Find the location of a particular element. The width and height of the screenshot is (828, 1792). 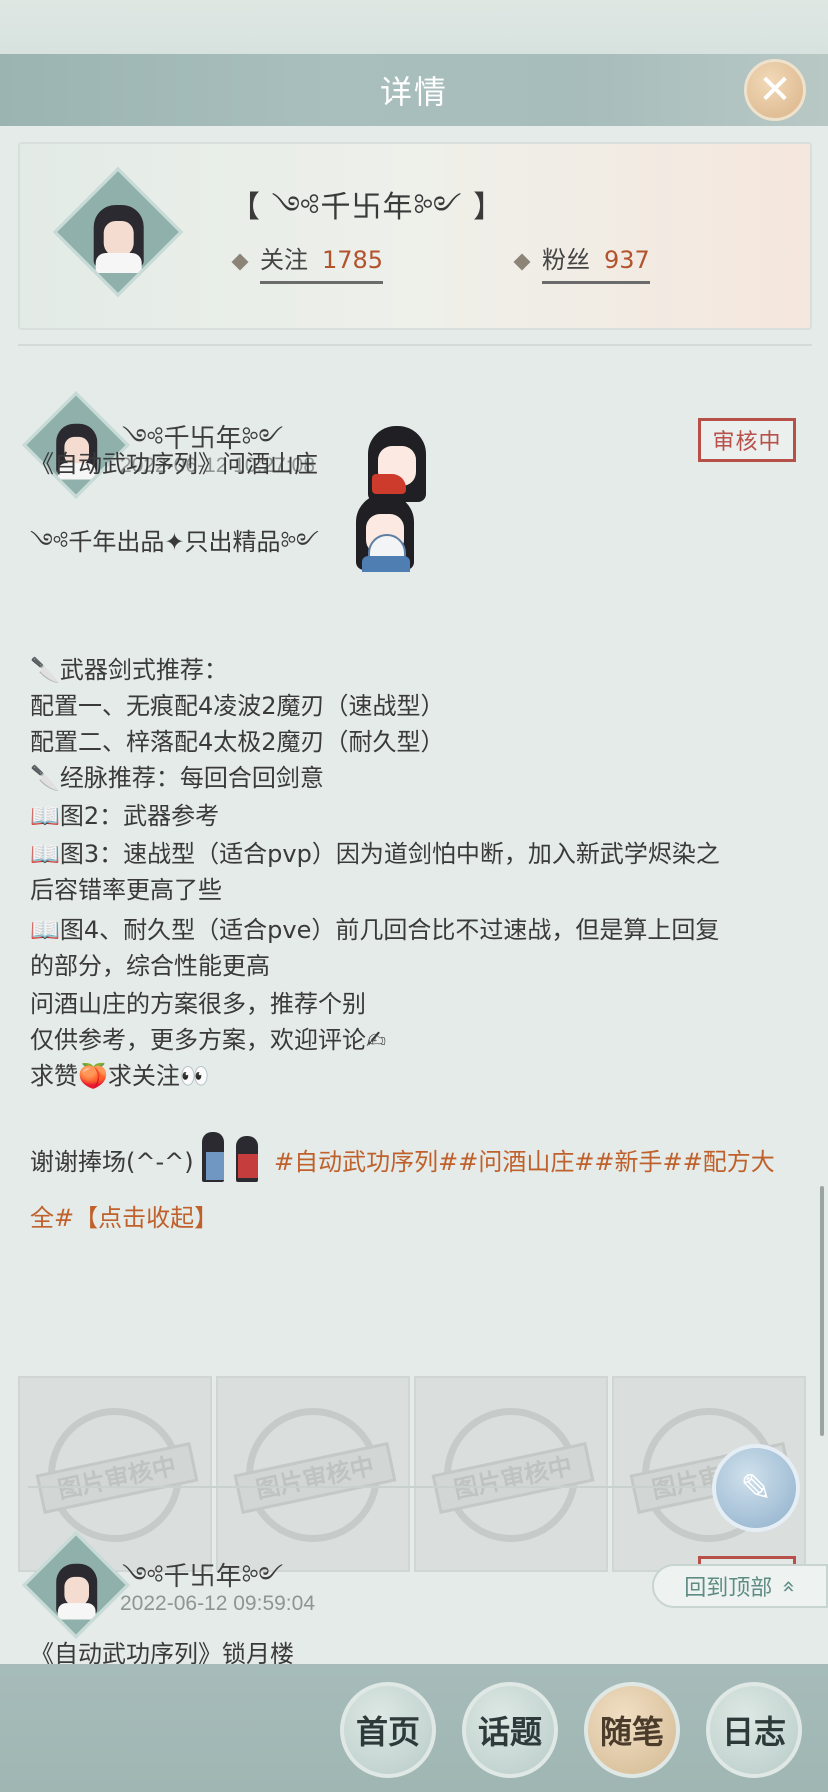

post-line: 📖图4、耐久型（适合pve）前几回合比不过速战，但是算上回复 is located at coordinates (375, 930).